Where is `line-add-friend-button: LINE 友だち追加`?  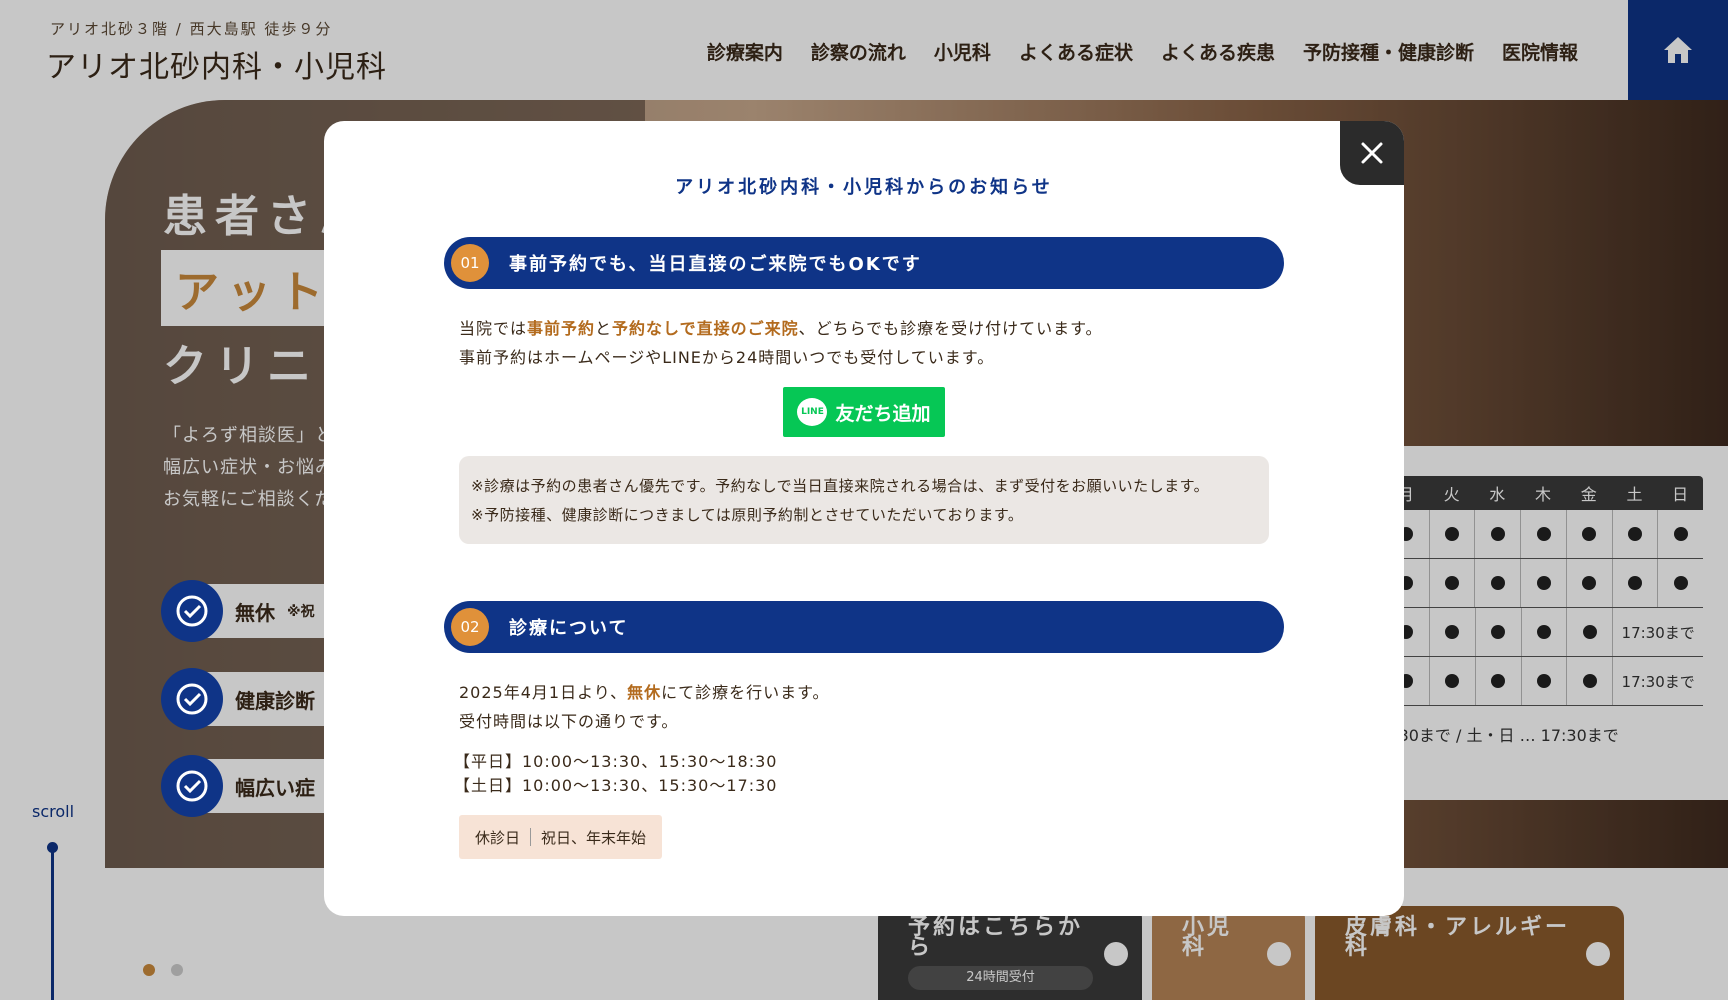 line-add-friend-button: LINE 友だち追加 is located at coordinates (864, 412).